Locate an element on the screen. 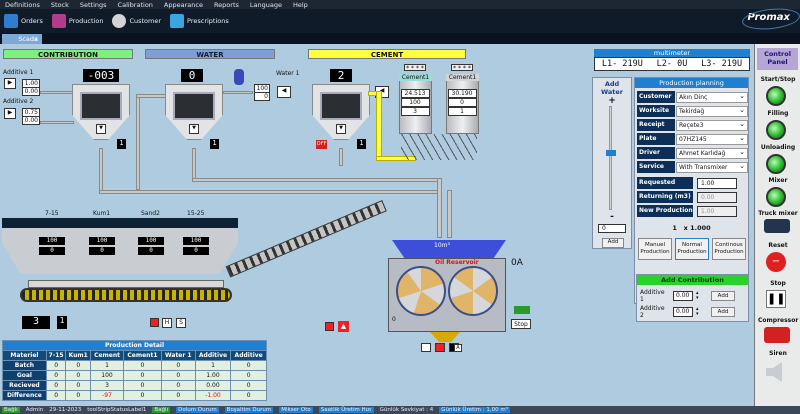 This screenshot has width=800, height=414. add-water-value: 0 is located at coordinates (612, 228).